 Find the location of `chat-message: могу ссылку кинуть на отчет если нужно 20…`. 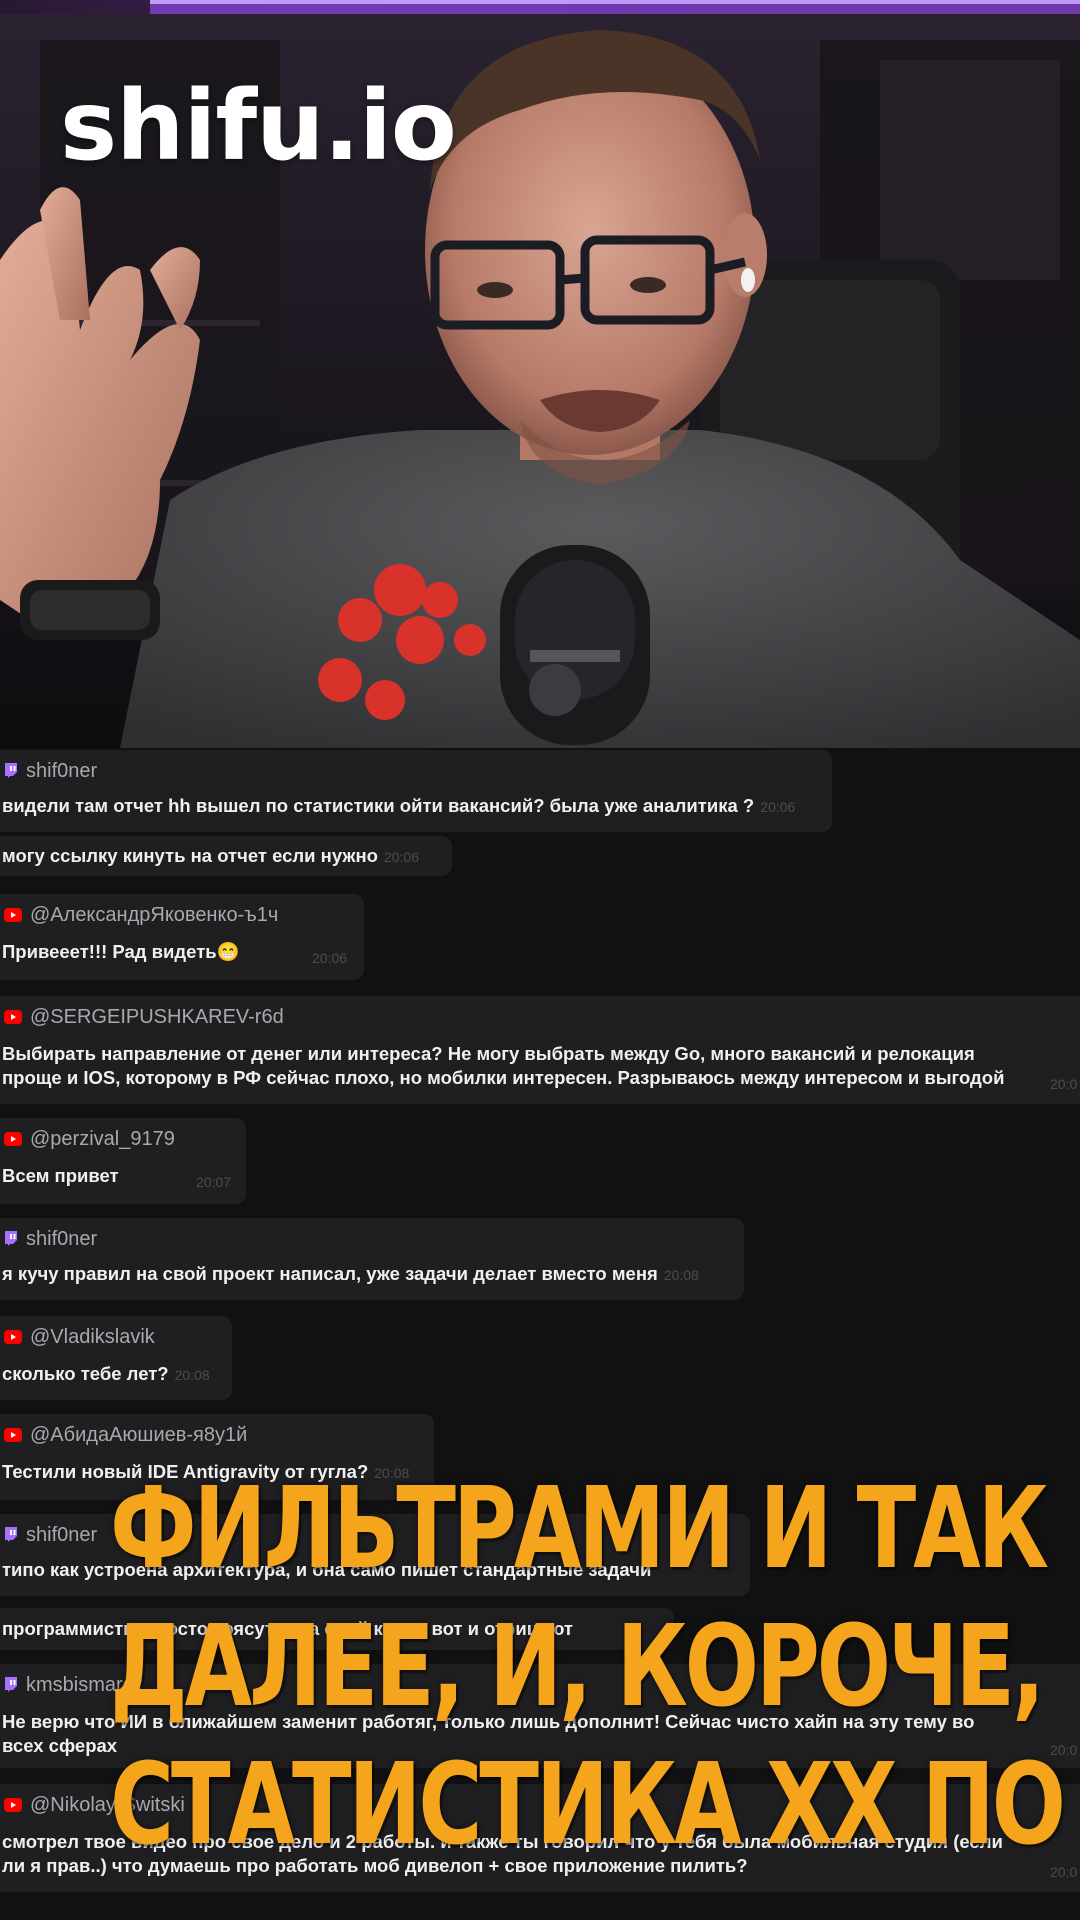

chat-message: могу ссылку кинуть на отчет если нужно 20… is located at coordinates (226, 856).